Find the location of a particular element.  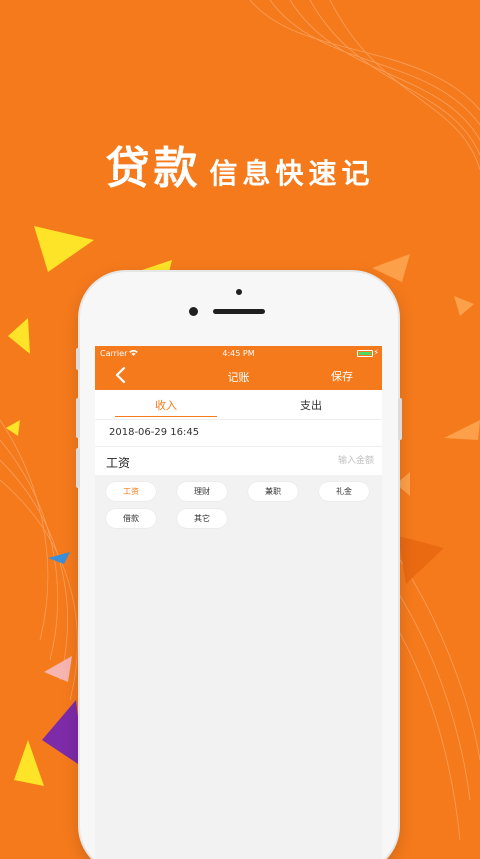

date-picker-row: 2018-06-29 16:45 is located at coordinates (238, 432).